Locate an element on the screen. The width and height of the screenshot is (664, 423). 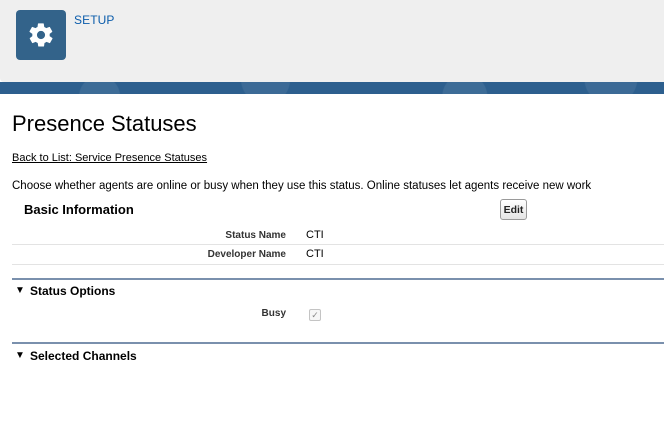
busy-checkbox: ✓ is located at coordinates (315, 315).